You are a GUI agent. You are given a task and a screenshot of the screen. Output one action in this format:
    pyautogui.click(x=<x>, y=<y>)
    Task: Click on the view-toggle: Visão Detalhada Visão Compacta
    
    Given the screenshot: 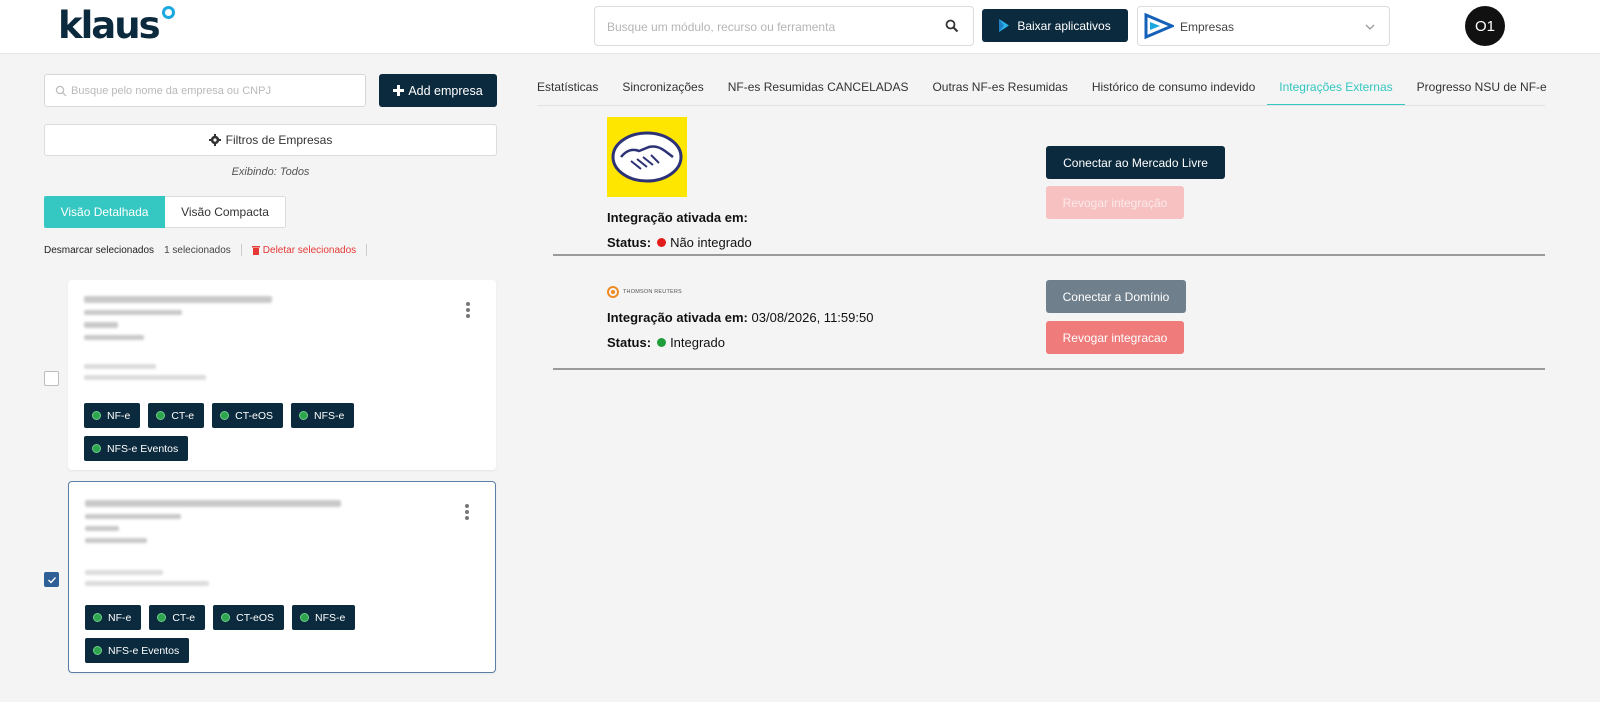 What is the action you would take?
    pyautogui.click(x=165, y=212)
    